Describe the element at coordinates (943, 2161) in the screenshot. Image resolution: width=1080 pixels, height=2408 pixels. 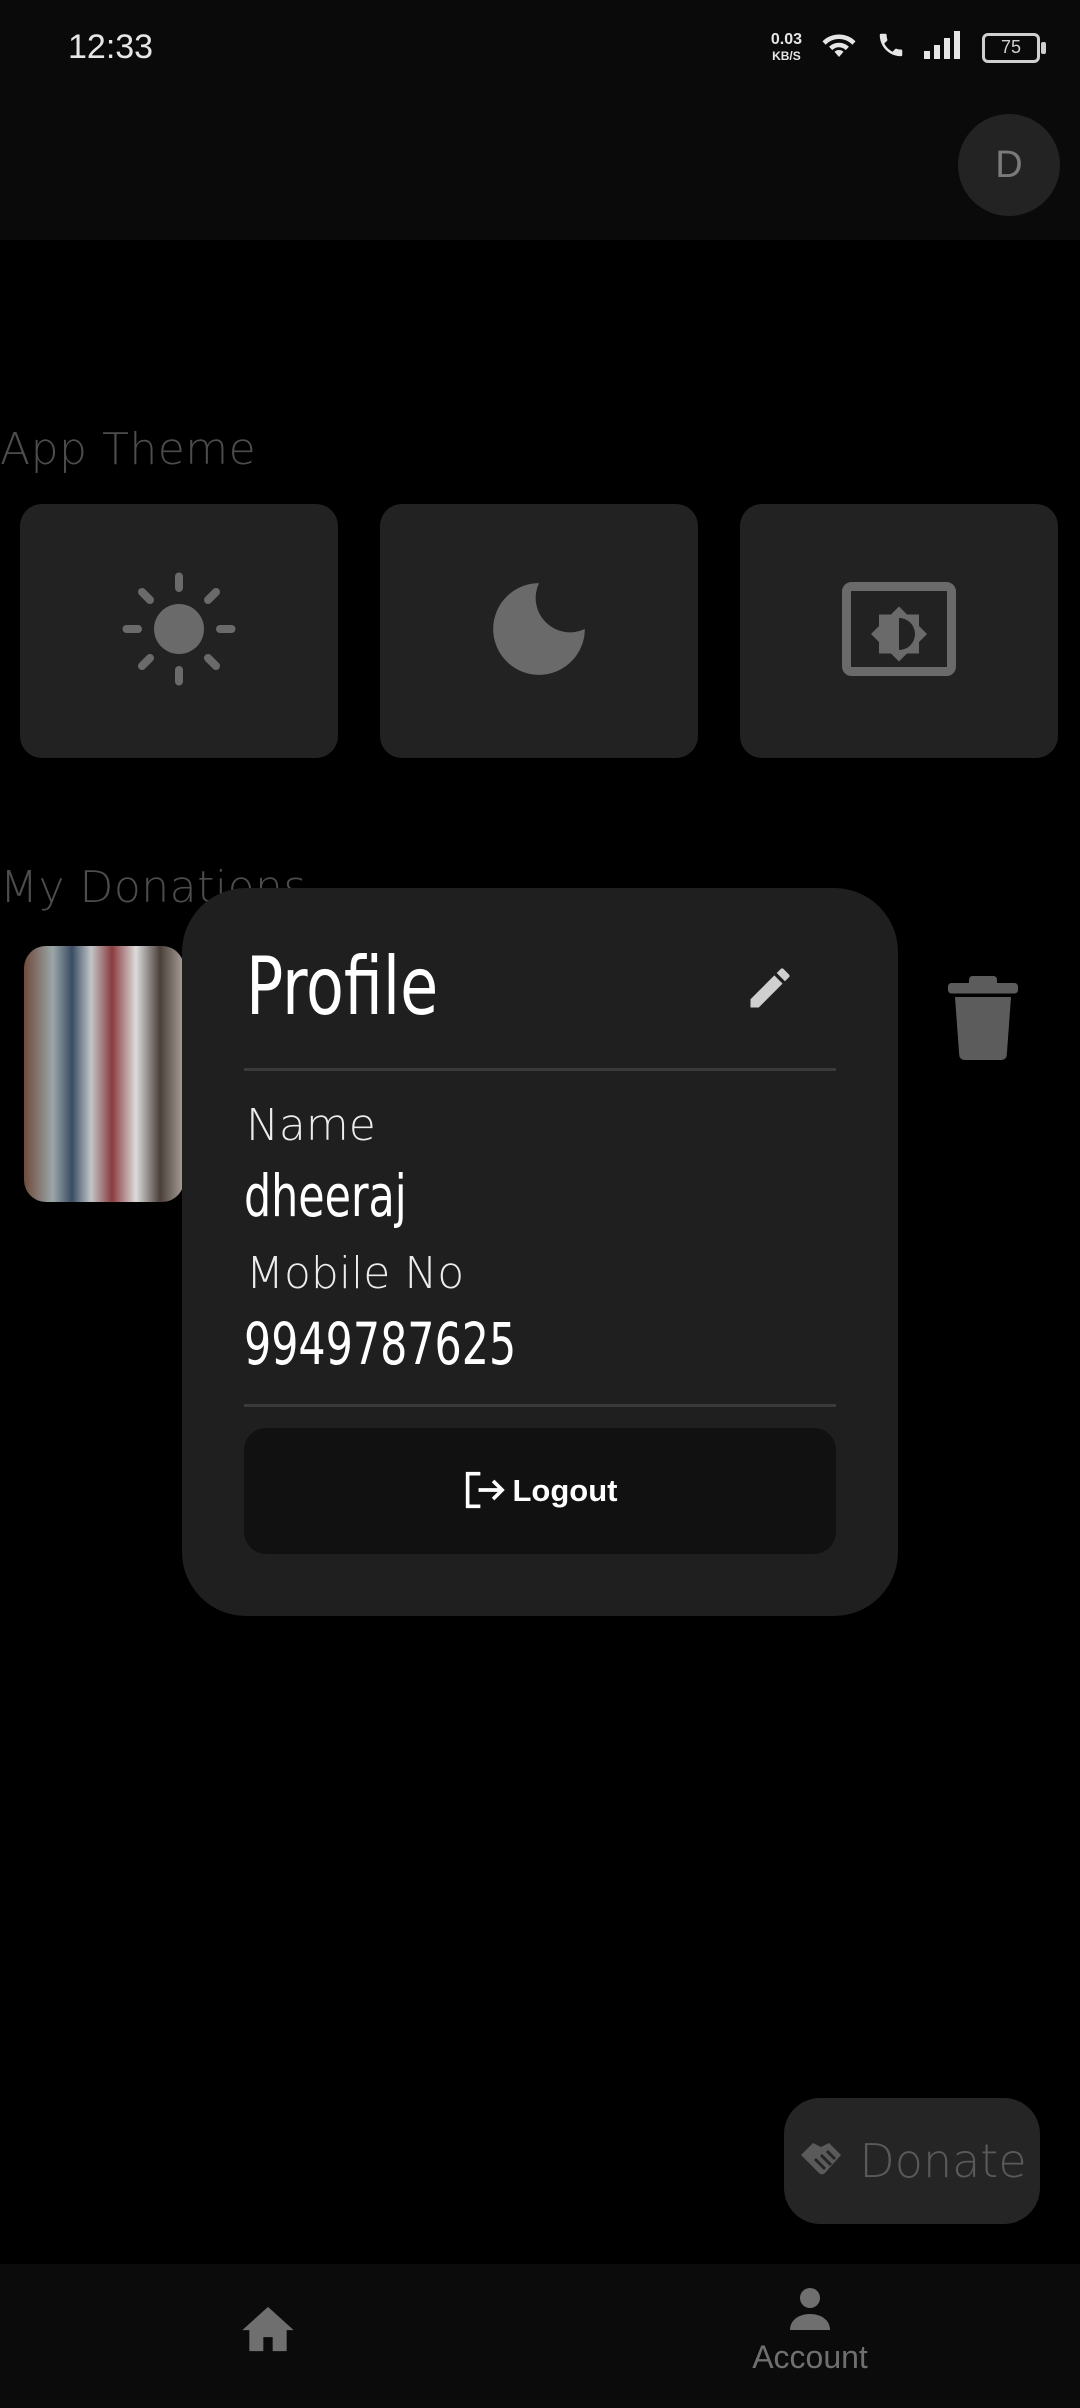
I see `donate-label: Donate` at that location.